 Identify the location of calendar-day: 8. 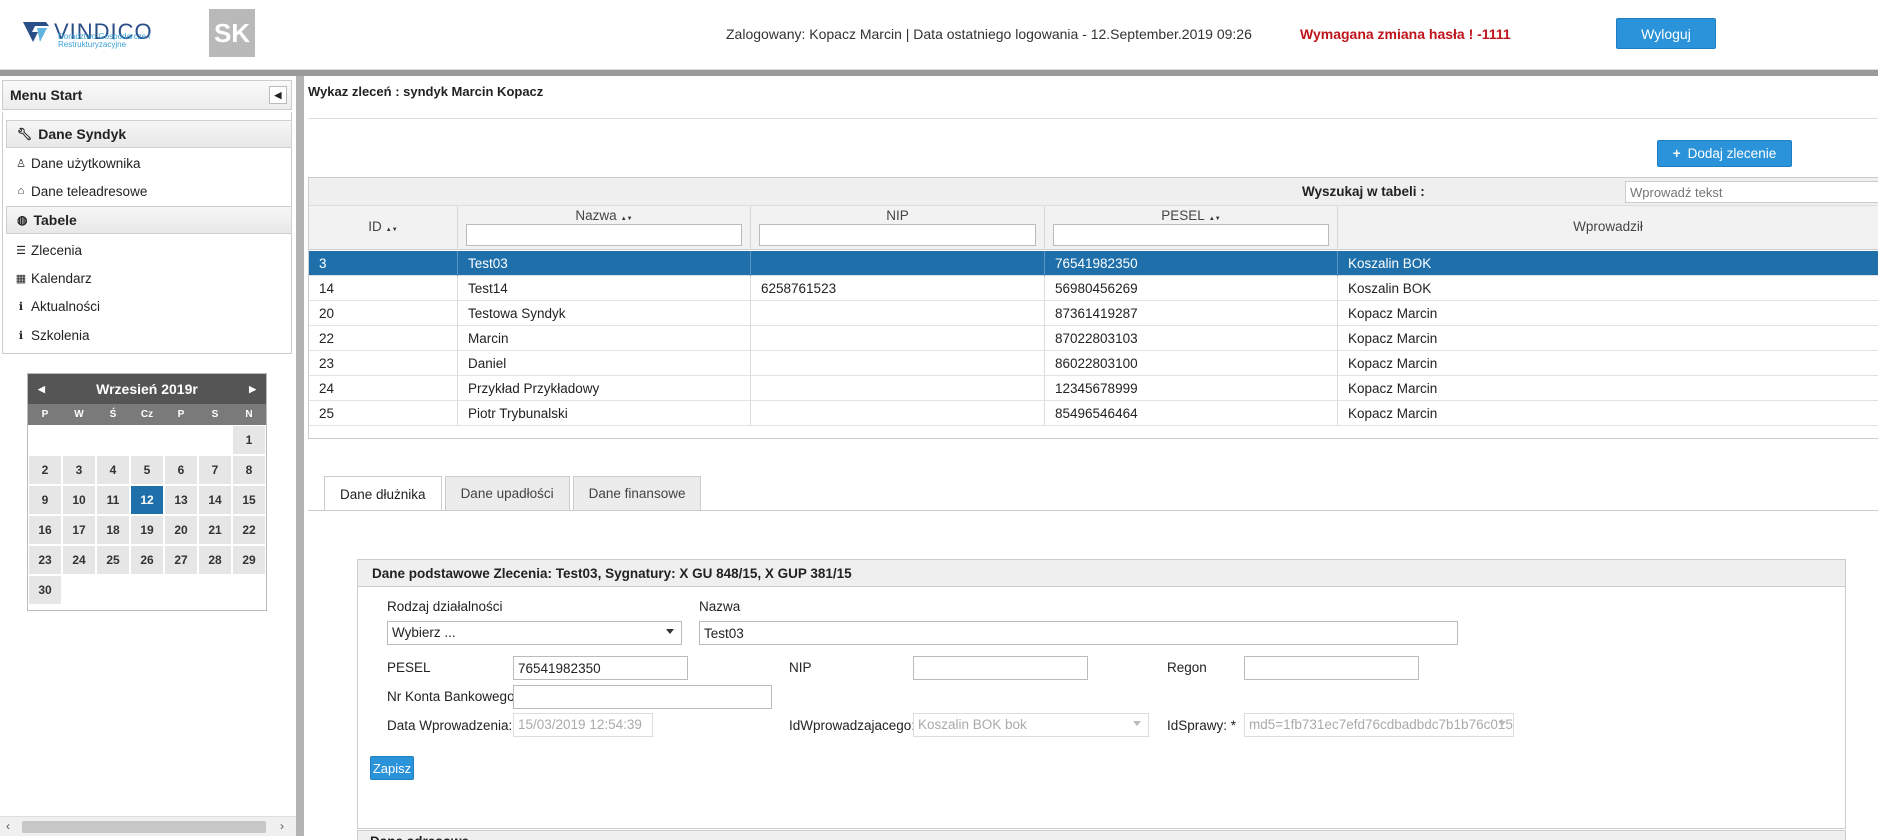
(249, 470).